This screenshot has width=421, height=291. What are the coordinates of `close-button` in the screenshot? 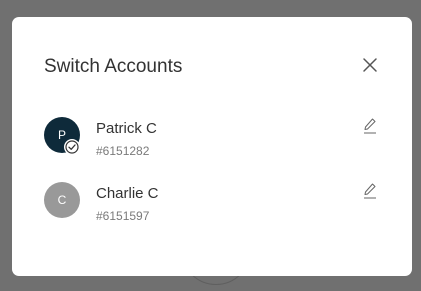 It's located at (370, 66).